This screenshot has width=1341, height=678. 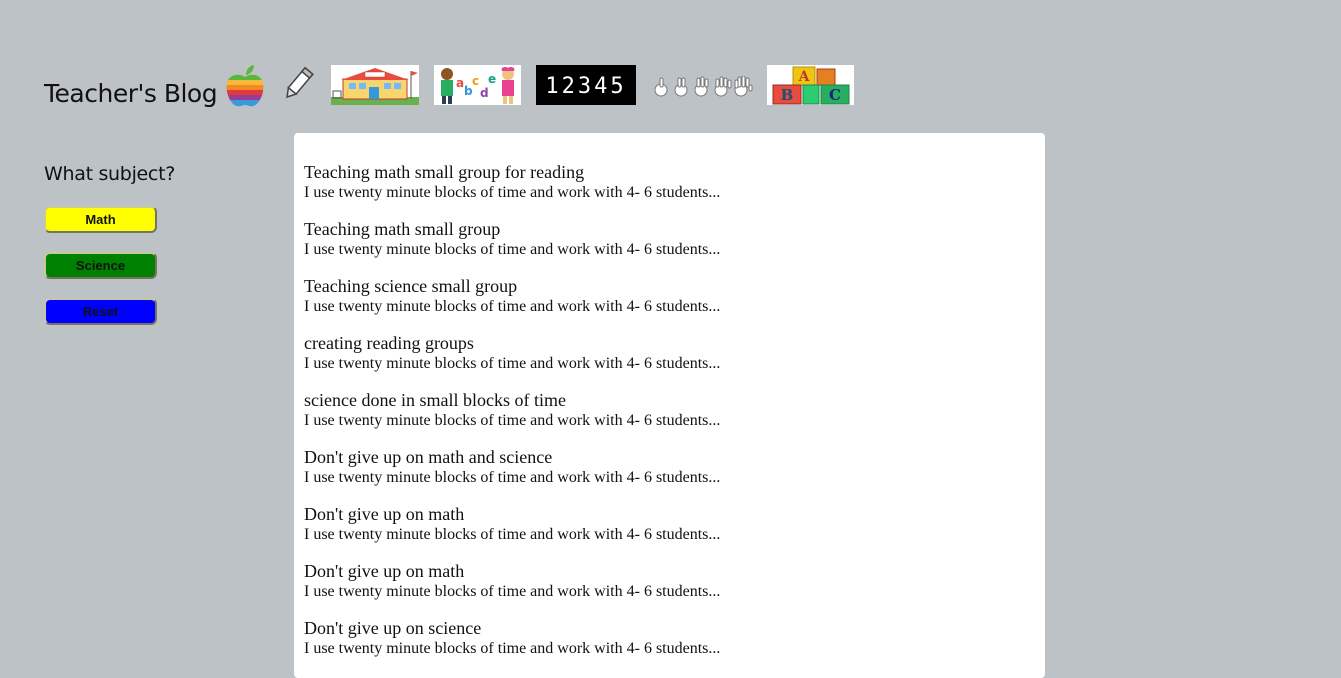 What do you see at coordinates (245, 86) in the screenshot?
I see `apple-logo-icon` at bounding box center [245, 86].